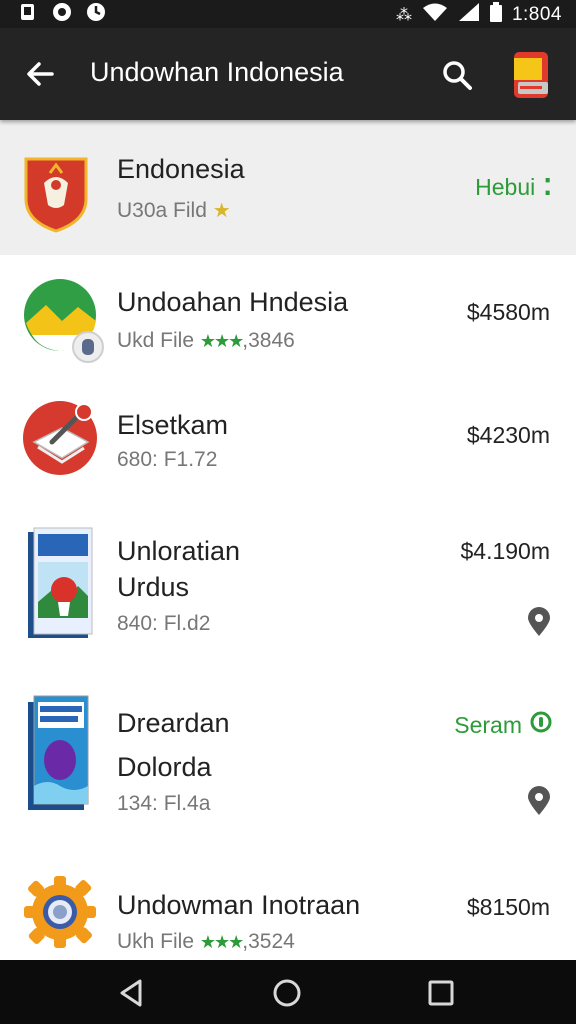 The image size is (576, 1024). I want to click on item-name: Dreardan, so click(173, 723).